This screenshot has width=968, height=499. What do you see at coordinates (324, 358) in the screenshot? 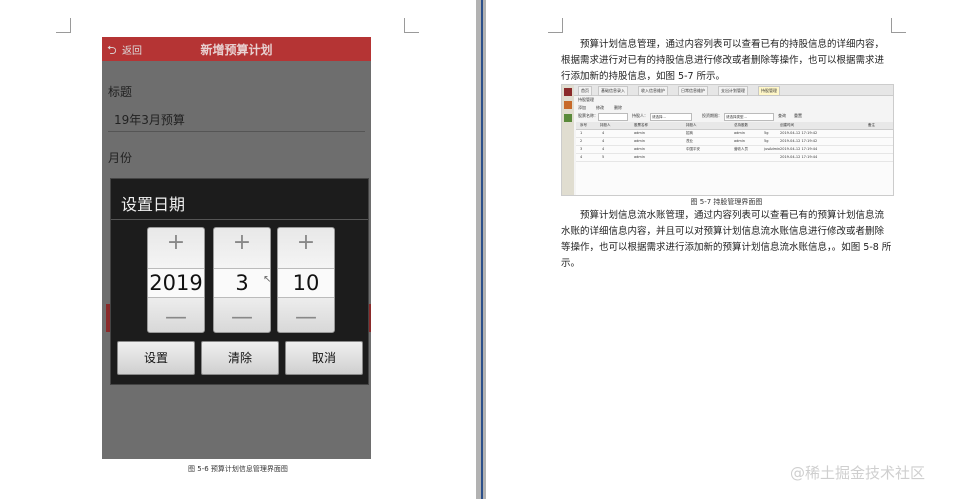
I see `cancel-button: 取消` at bounding box center [324, 358].